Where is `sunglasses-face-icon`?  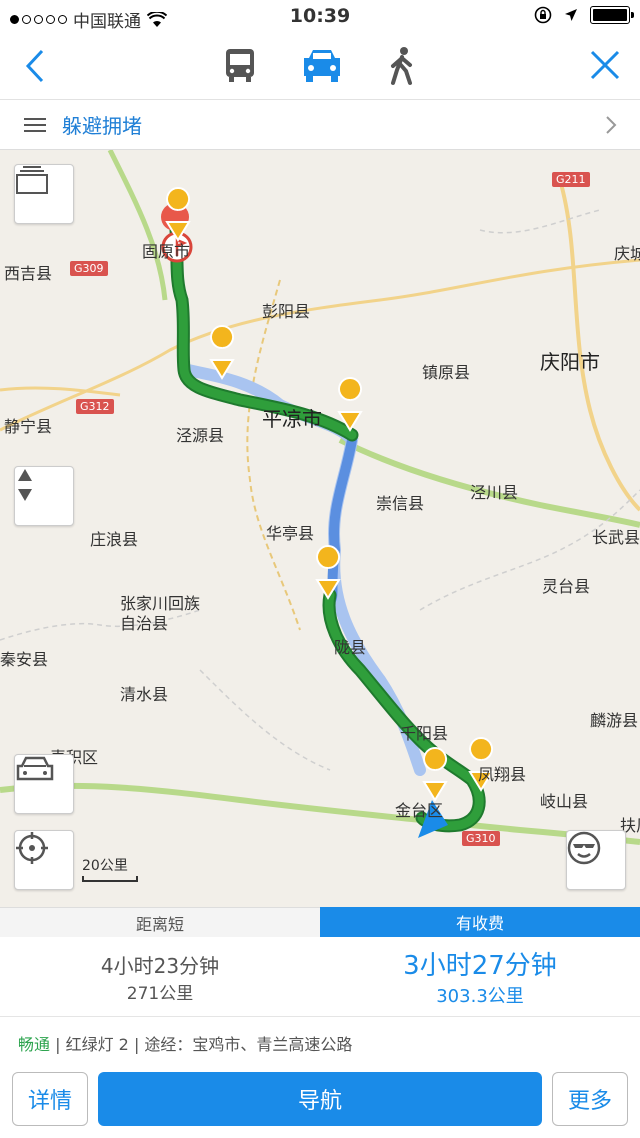
sunglasses-face-icon is located at coordinates (584, 848).